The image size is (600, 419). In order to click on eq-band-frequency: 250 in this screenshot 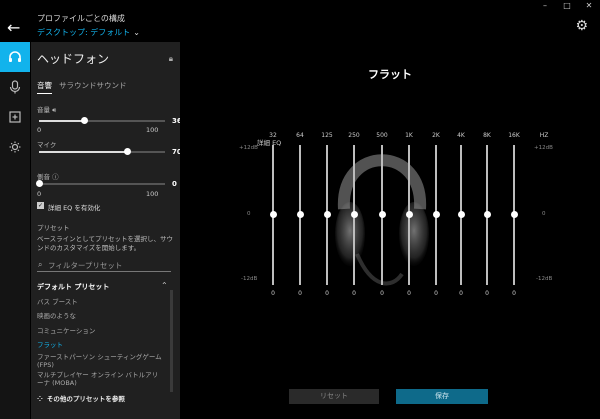, I will do `click(354, 135)`.